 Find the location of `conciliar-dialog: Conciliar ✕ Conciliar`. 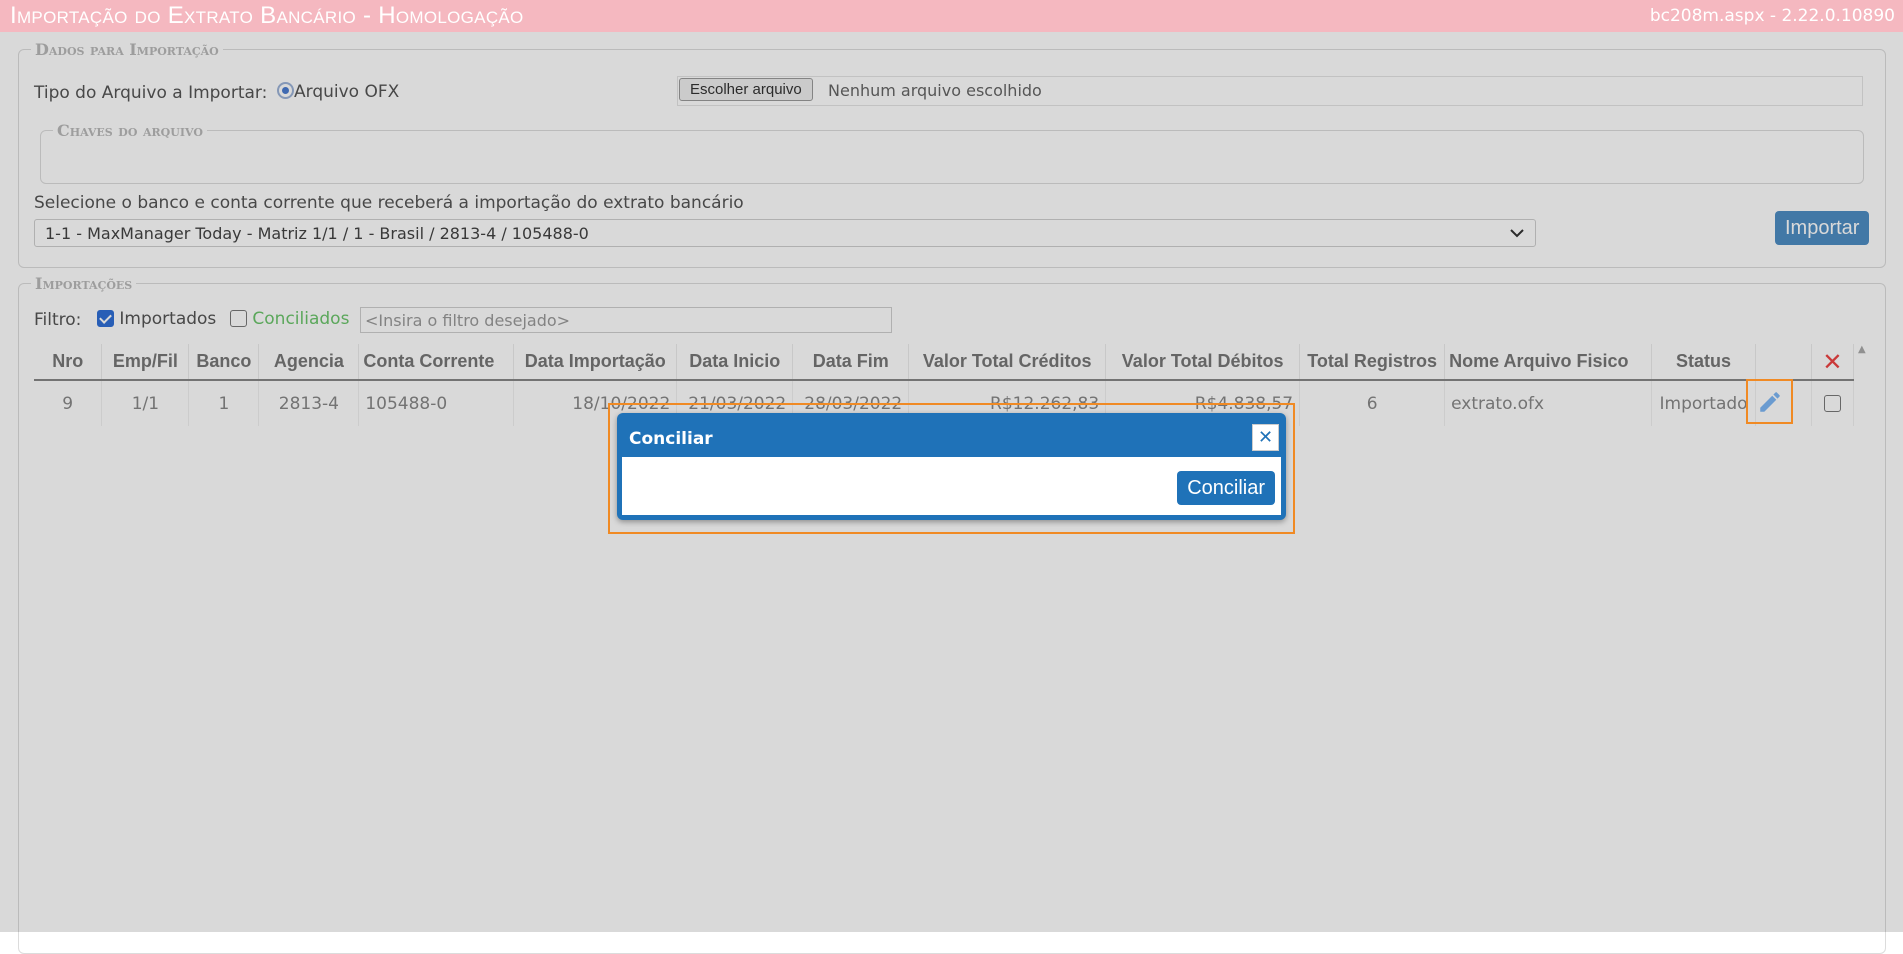

conciliar-dialog: Conciliar ✕ Conciliar is located at coordinates (951, 466).